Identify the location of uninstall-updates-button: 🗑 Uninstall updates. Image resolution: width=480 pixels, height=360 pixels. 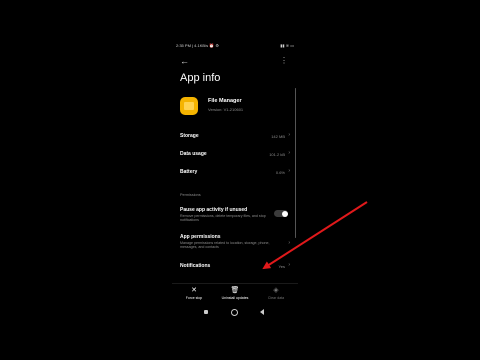
(235, 293).